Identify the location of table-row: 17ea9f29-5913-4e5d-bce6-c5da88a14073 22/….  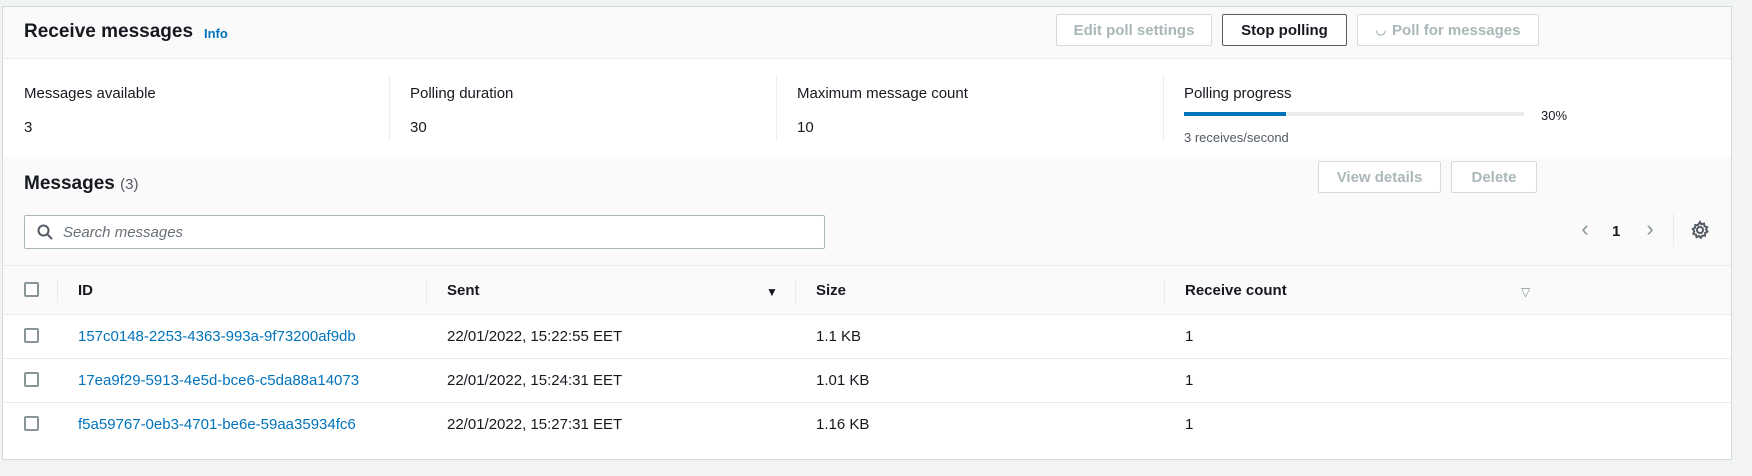
(867, 381).